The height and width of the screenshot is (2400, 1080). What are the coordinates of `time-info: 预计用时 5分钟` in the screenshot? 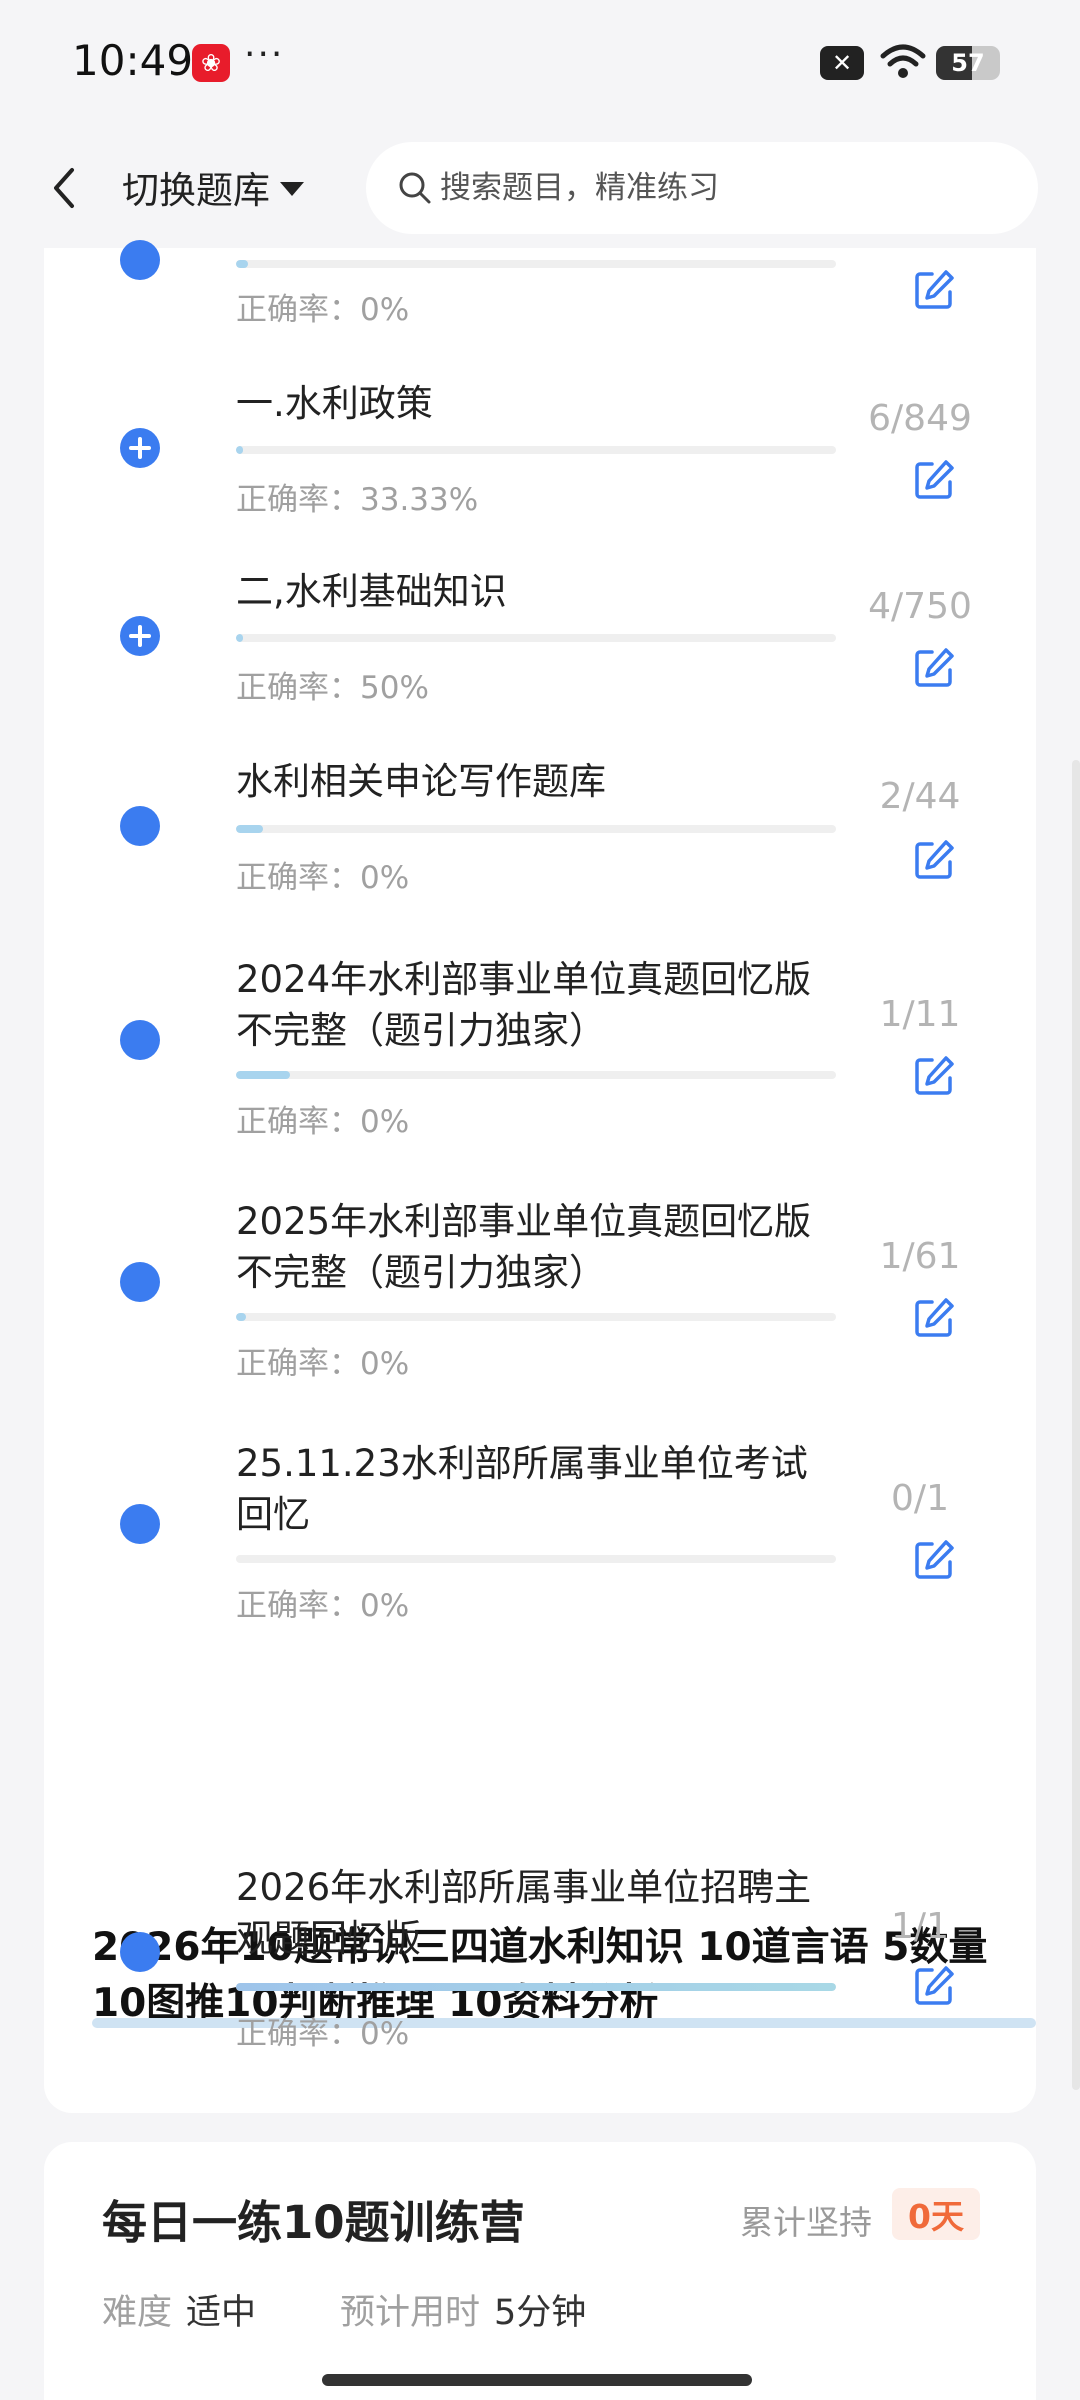 It's located at (463, 2309).